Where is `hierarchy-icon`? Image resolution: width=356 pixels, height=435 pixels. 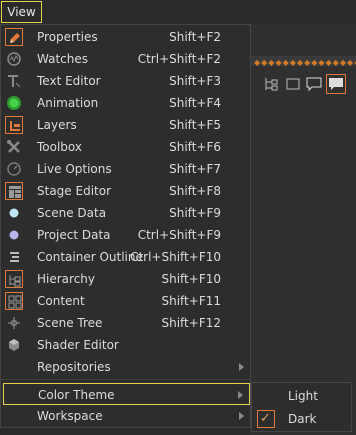
hierarchy-icon is located at coordinates (14, 279).